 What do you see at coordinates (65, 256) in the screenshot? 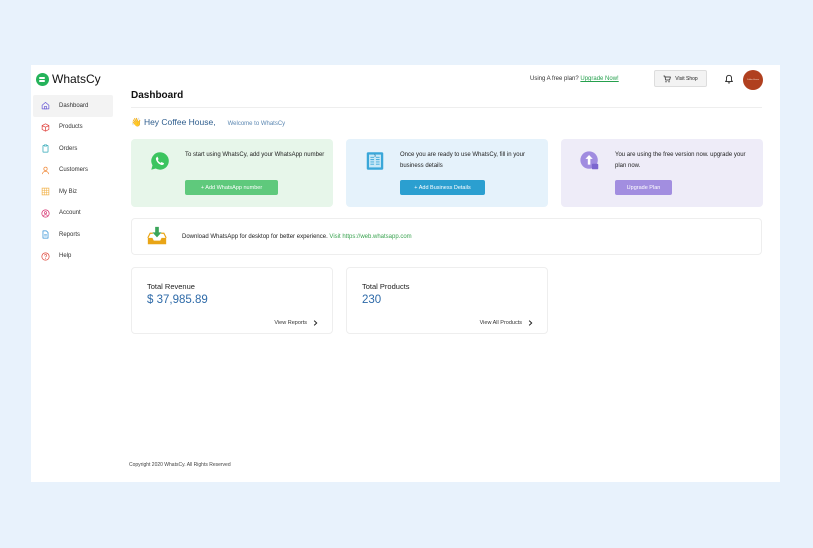
I see `sidebar-item-label: Help` at bounding box center [65, 256].